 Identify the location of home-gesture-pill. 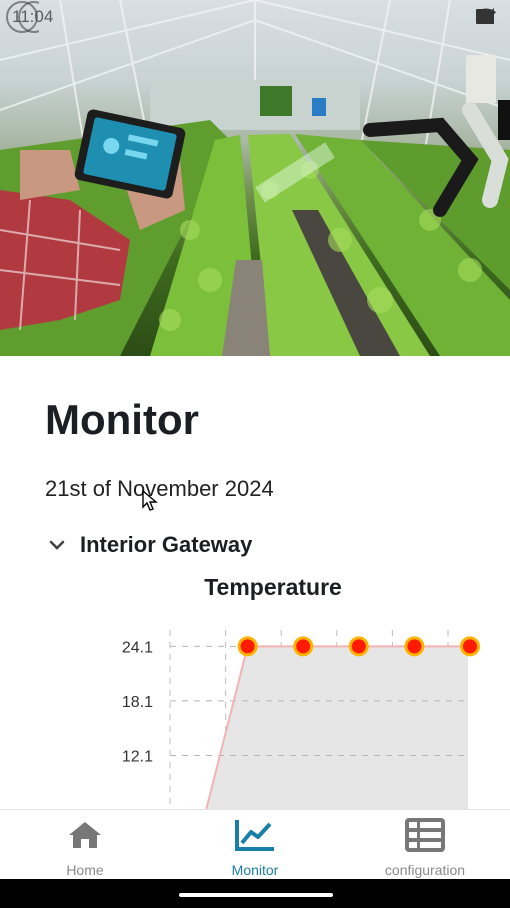
(256, 895).